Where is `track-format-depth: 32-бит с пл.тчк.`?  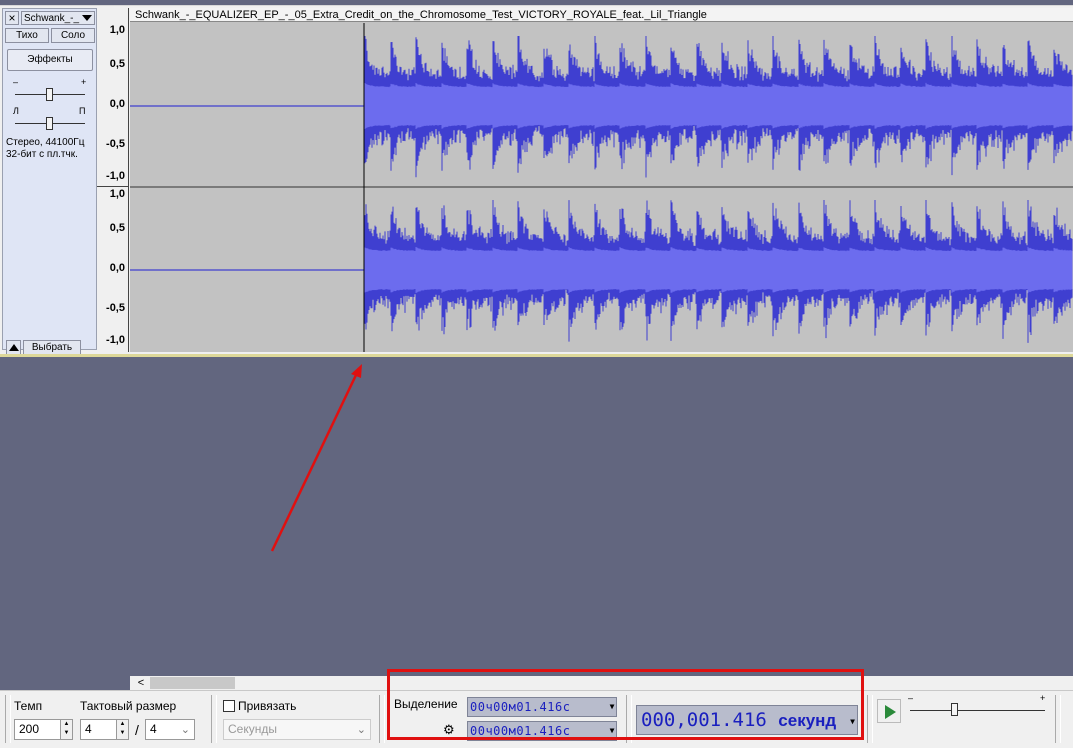
track-format-depth: 32-бит с пл.тчк. is located at coordinates (42, 154).